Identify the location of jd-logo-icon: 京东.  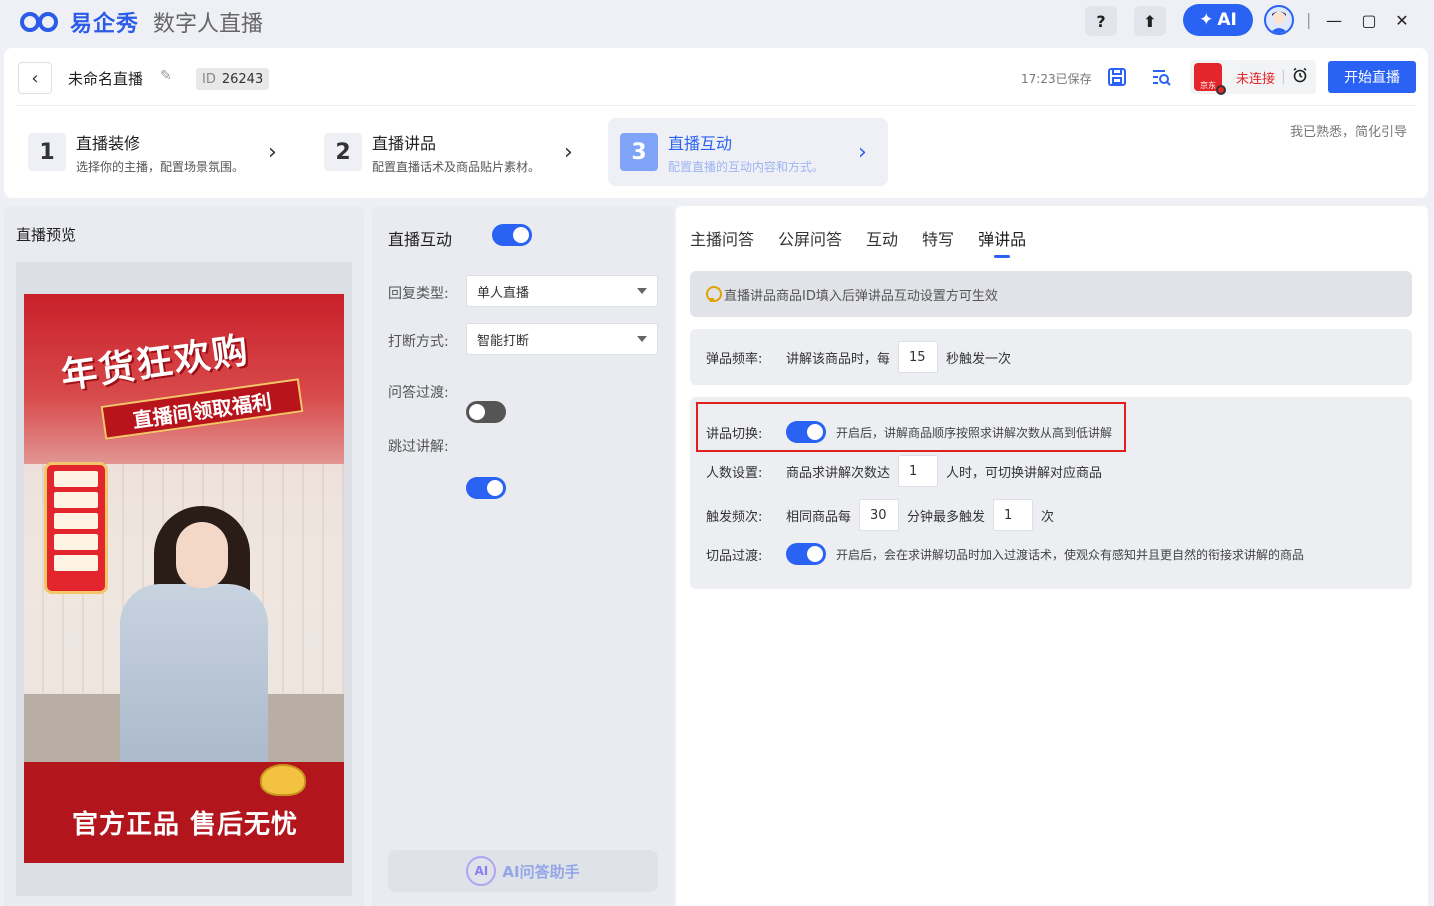
(1210, 79).